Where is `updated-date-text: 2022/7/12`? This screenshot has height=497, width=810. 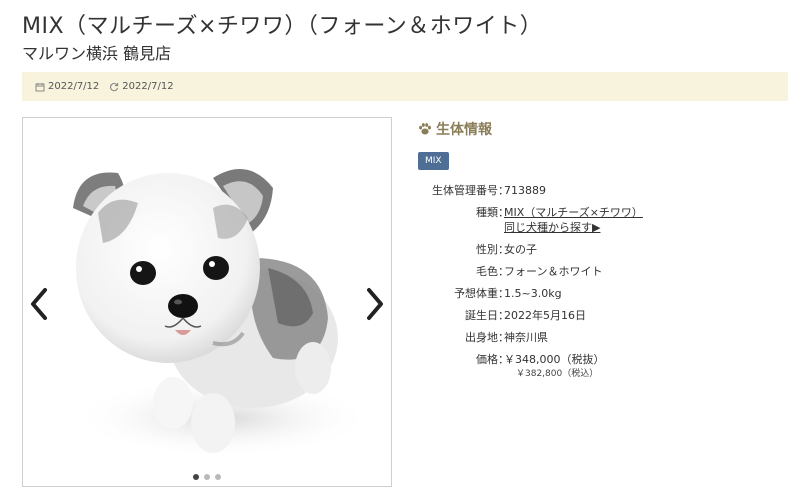 updated-date-text: 2022/7/12 is located at coordinates (148, 86).